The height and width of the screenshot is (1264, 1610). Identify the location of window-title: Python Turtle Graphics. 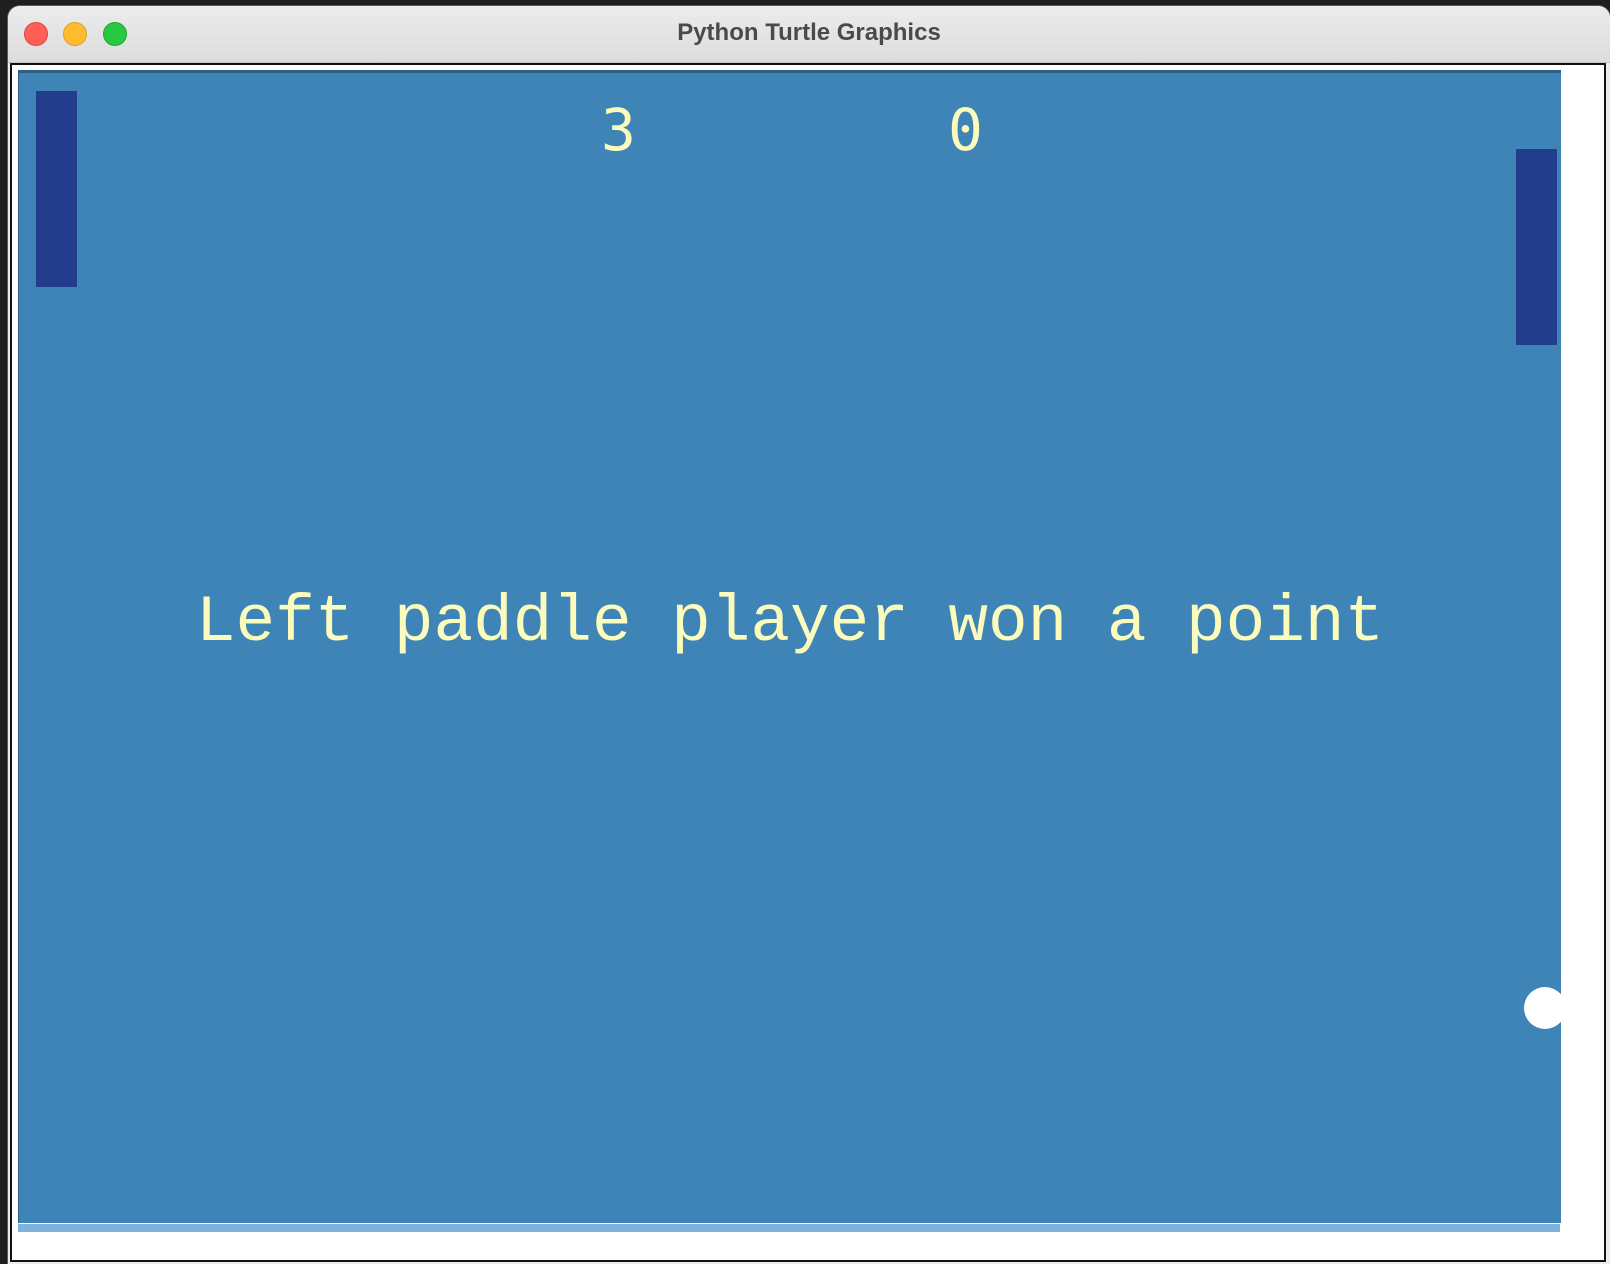
(809, 32).